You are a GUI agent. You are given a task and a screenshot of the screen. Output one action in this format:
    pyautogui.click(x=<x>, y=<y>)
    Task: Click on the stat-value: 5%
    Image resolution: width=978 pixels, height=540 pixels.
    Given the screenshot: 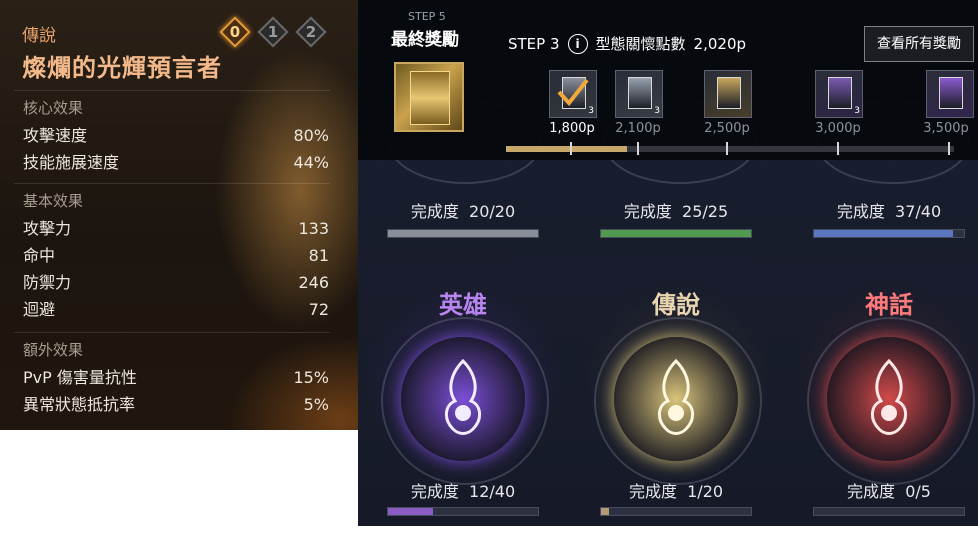 What is the action you would take?
    pyautogui.click(x=316, y=404)
    